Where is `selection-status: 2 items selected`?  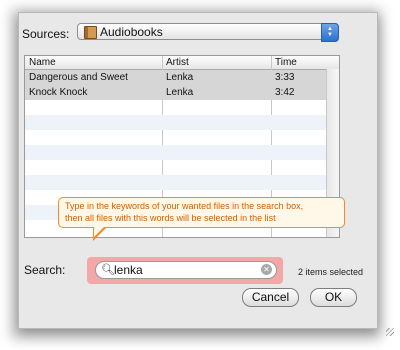
selection-status: 2 items selected is located at coordinates (331, 272).